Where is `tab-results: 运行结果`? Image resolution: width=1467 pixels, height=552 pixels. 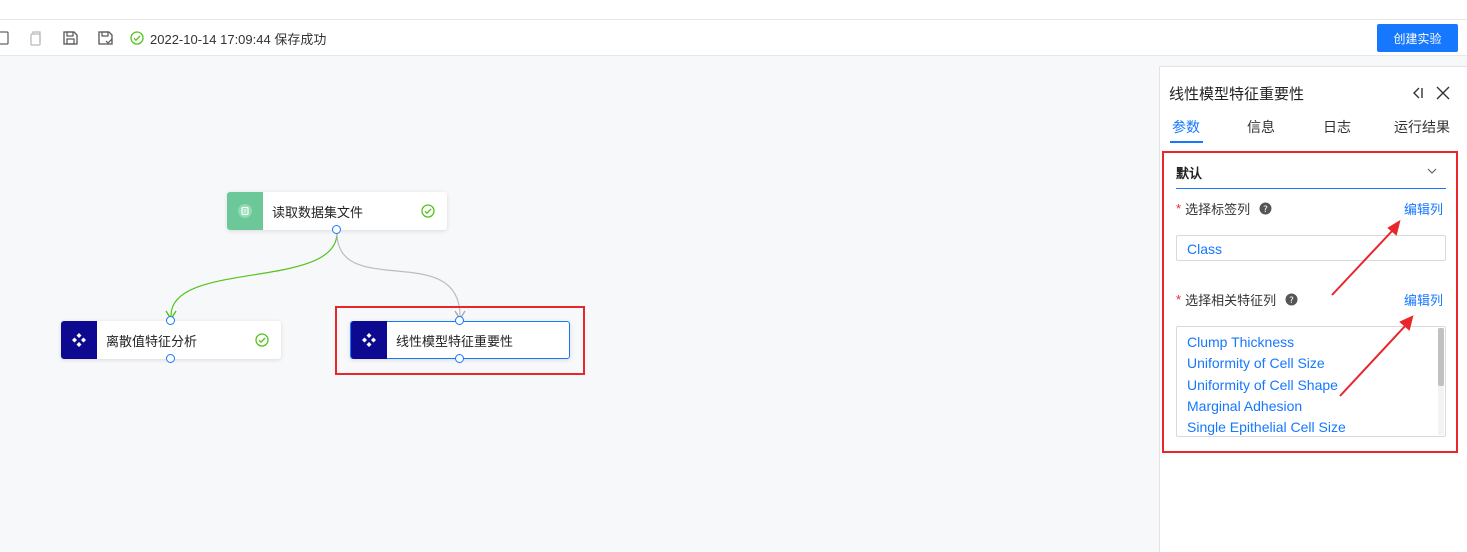
tab-results: 运行结果 is located at coordinates (1422, 127).